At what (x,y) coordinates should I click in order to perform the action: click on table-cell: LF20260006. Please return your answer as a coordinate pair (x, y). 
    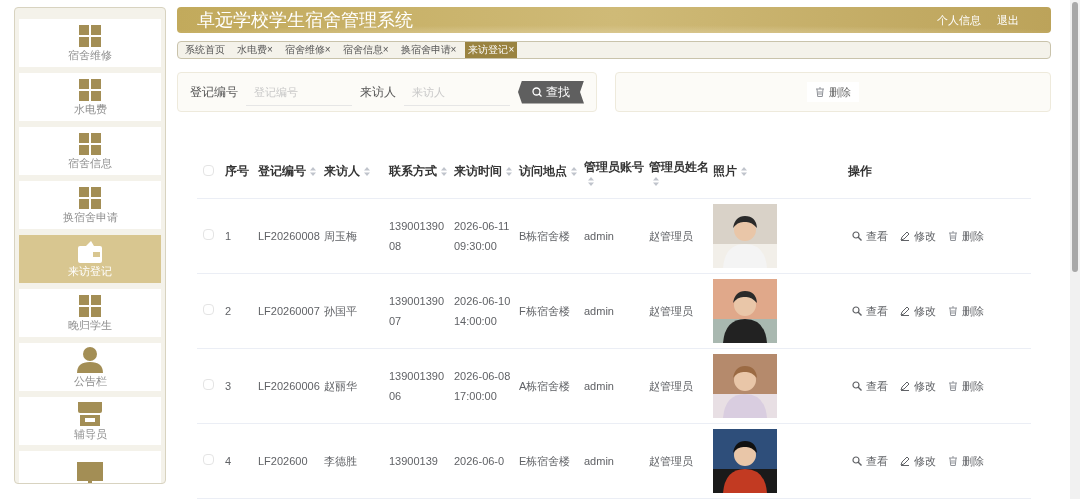
    Looking at the image, I should click on (289, 386).